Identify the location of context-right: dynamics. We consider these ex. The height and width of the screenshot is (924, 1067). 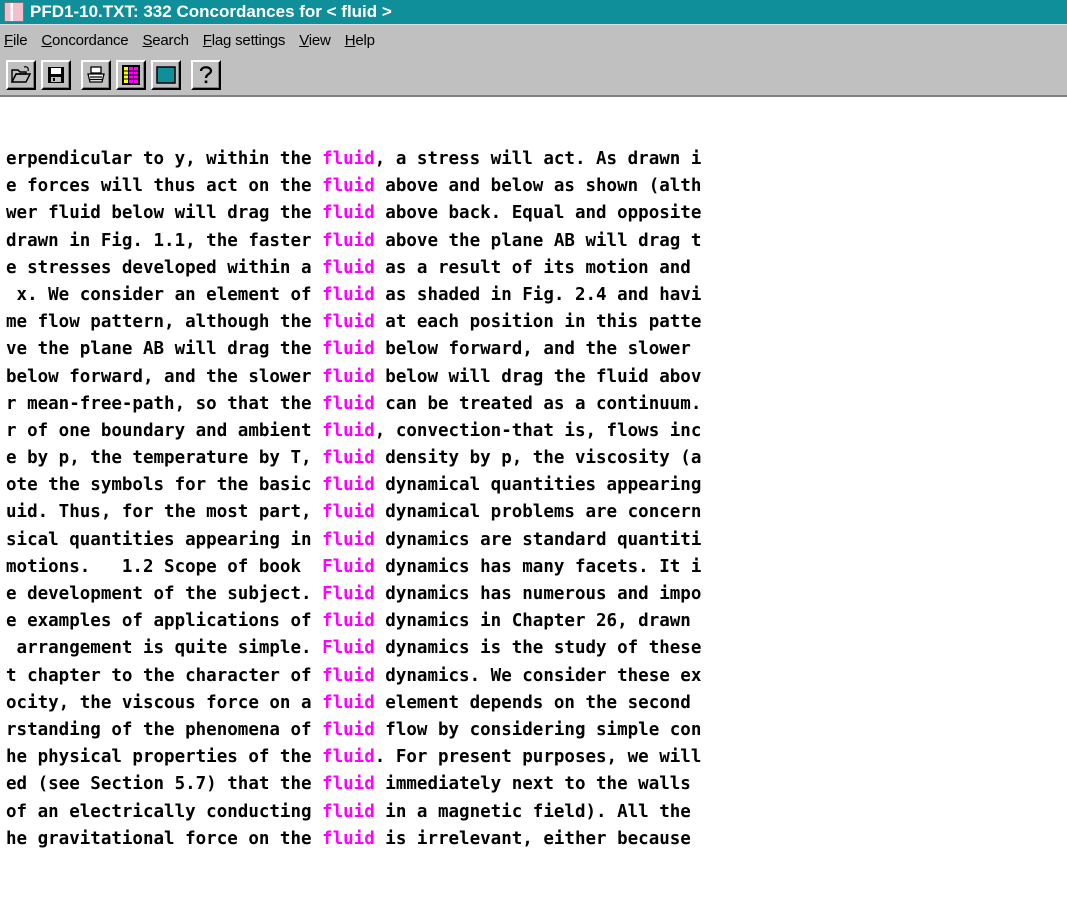
(538, 675).